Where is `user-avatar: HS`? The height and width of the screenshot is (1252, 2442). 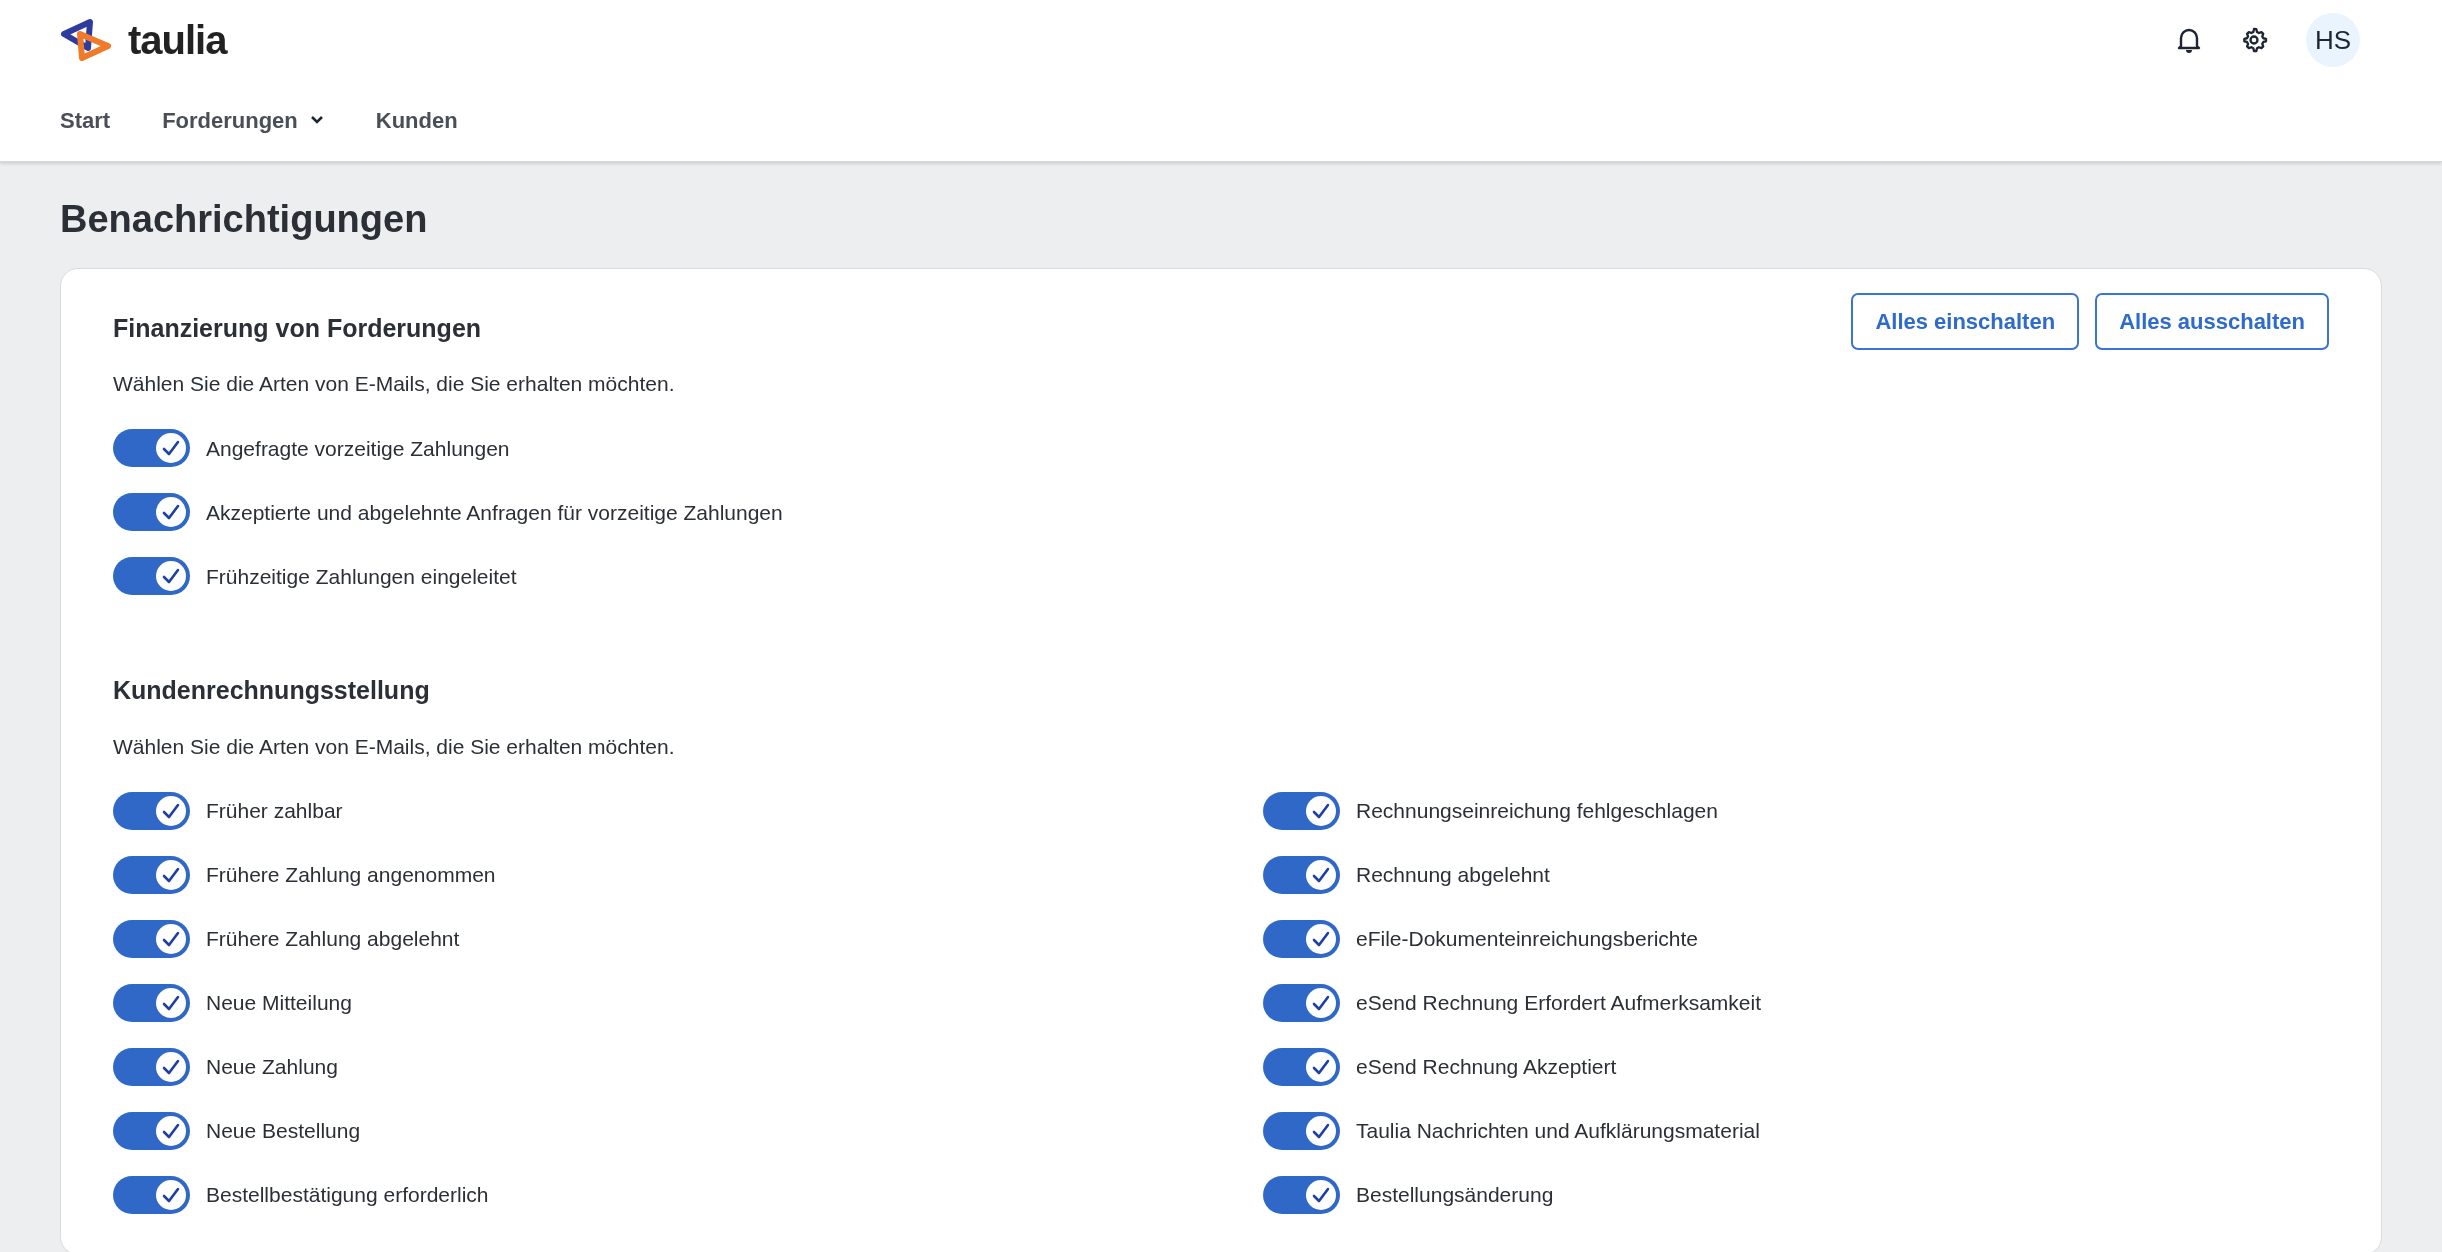
user-avatar: HS is located at coordinates (2333, 40).